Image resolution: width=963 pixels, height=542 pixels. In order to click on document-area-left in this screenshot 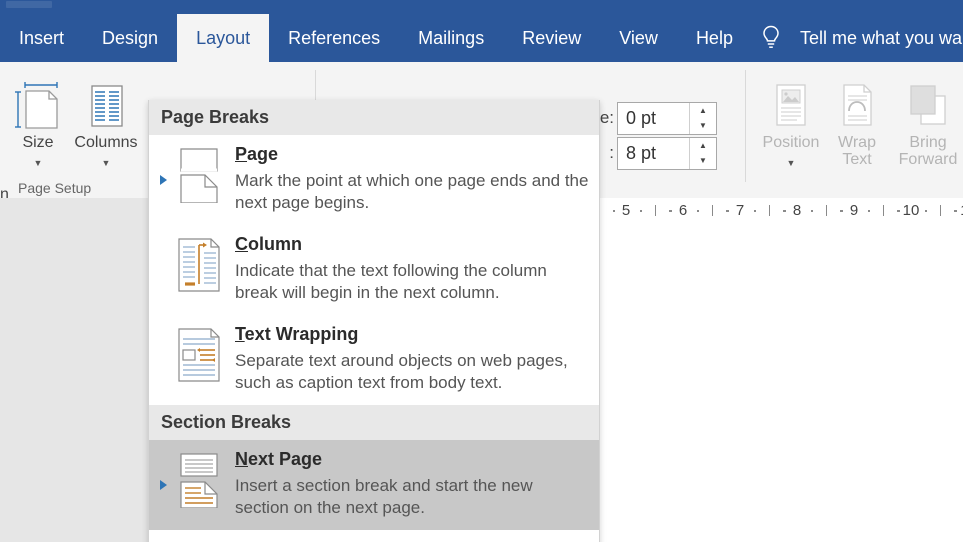, I will do `click(74, 370)`.